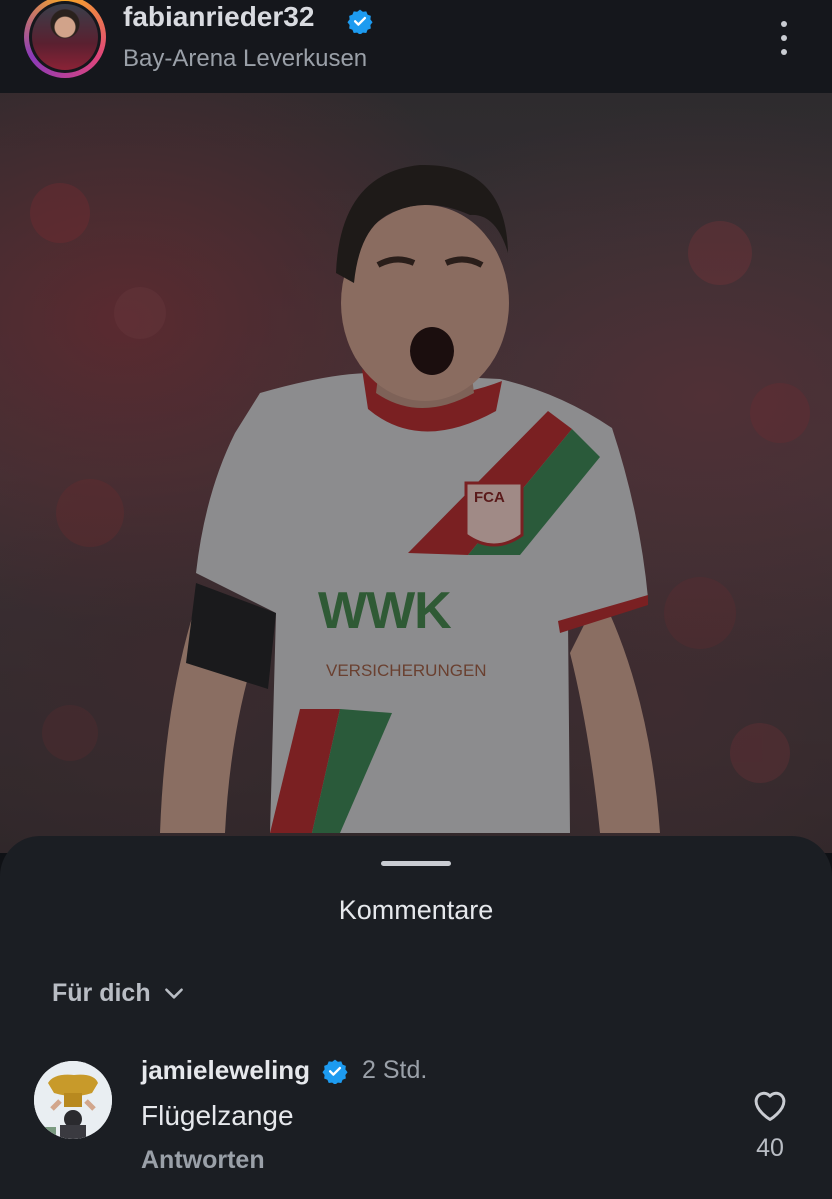  What do you see at coordinates (245, 59) in the screenshot?
I see `post-location: Bay-Arena Leverkusen` at bounding box center [245, 59].